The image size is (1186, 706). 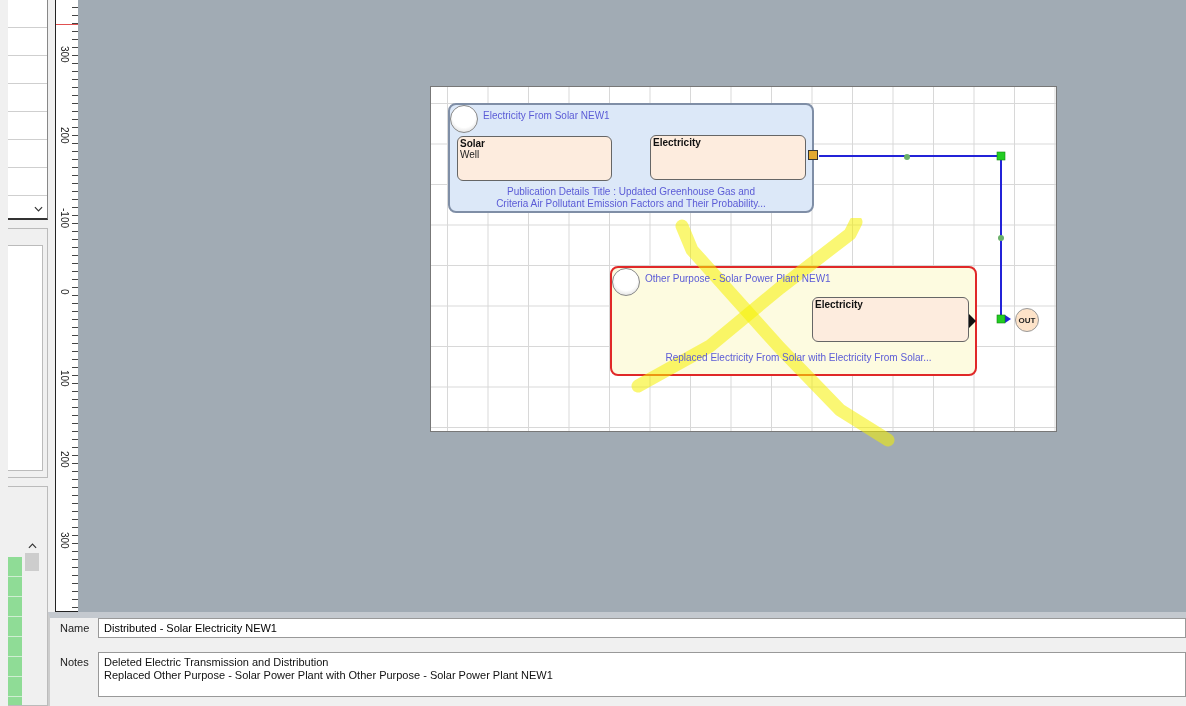 I want to click on notes-line: Deleted Electric Transmission and Distribution, so click(x=217, y=662).